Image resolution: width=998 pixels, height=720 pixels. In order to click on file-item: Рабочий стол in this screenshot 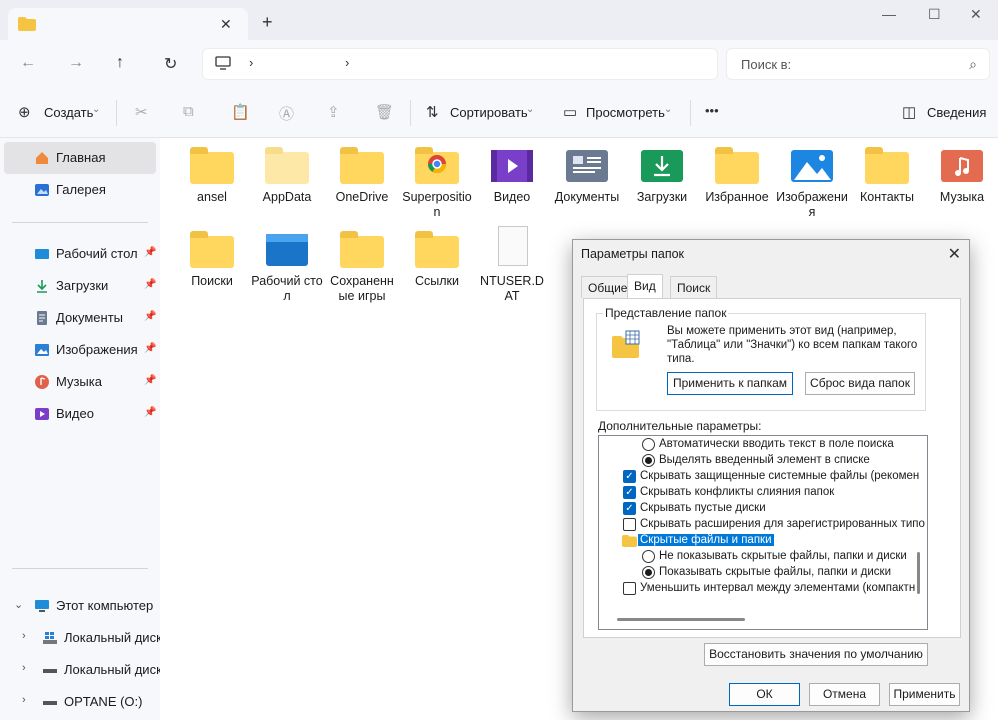, I will do `click(287, 263)`.